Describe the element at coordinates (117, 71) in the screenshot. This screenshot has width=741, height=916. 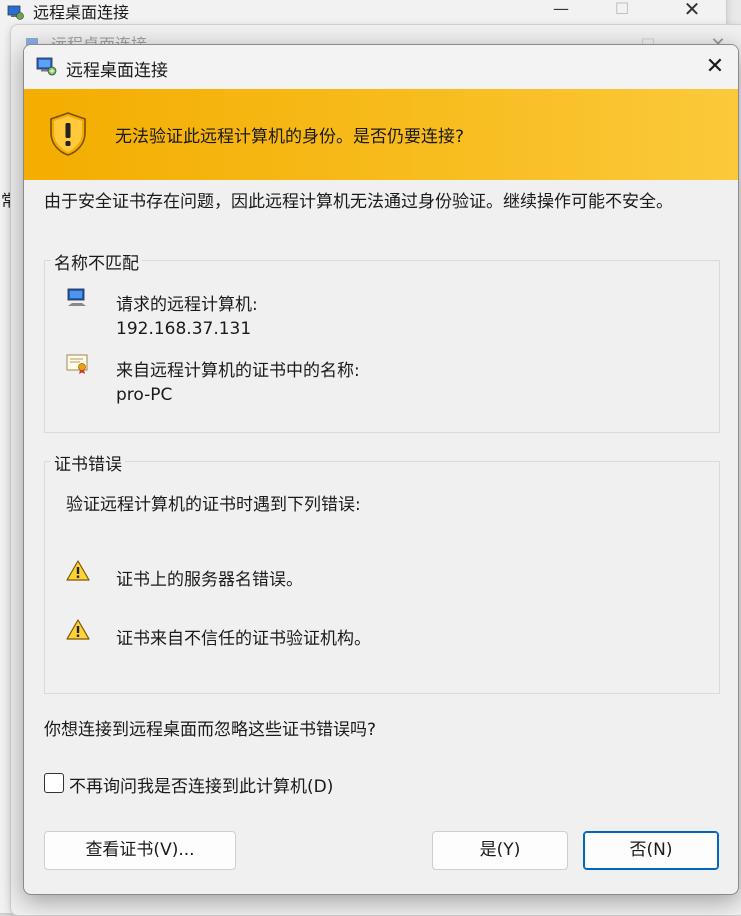
I see `dialog-title: 远程桌面连接` at that location.